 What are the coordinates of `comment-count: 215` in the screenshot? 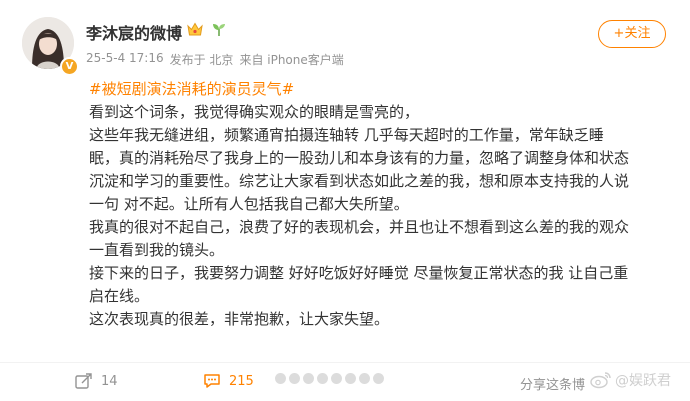 It's located at (241, 381).